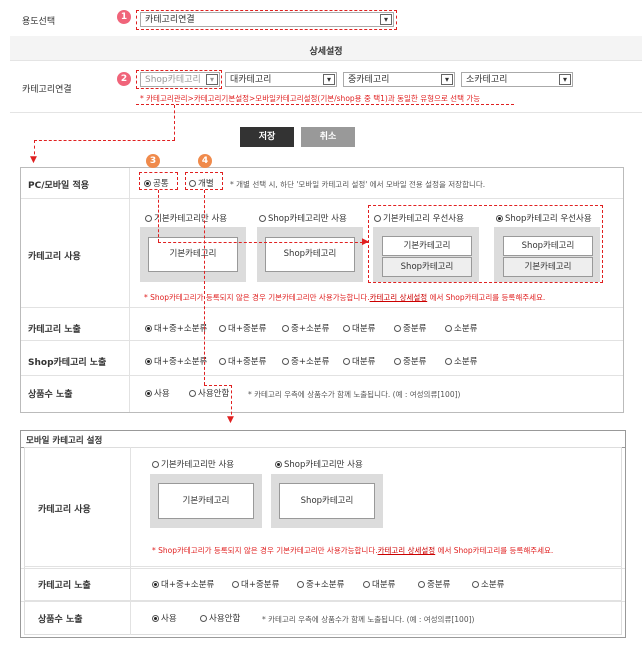  What do you see at coordinates (64, 510) in the screenshot?
I see `mobile-category-use-label: 카테고리 사용` at bounding box center [64, 510].